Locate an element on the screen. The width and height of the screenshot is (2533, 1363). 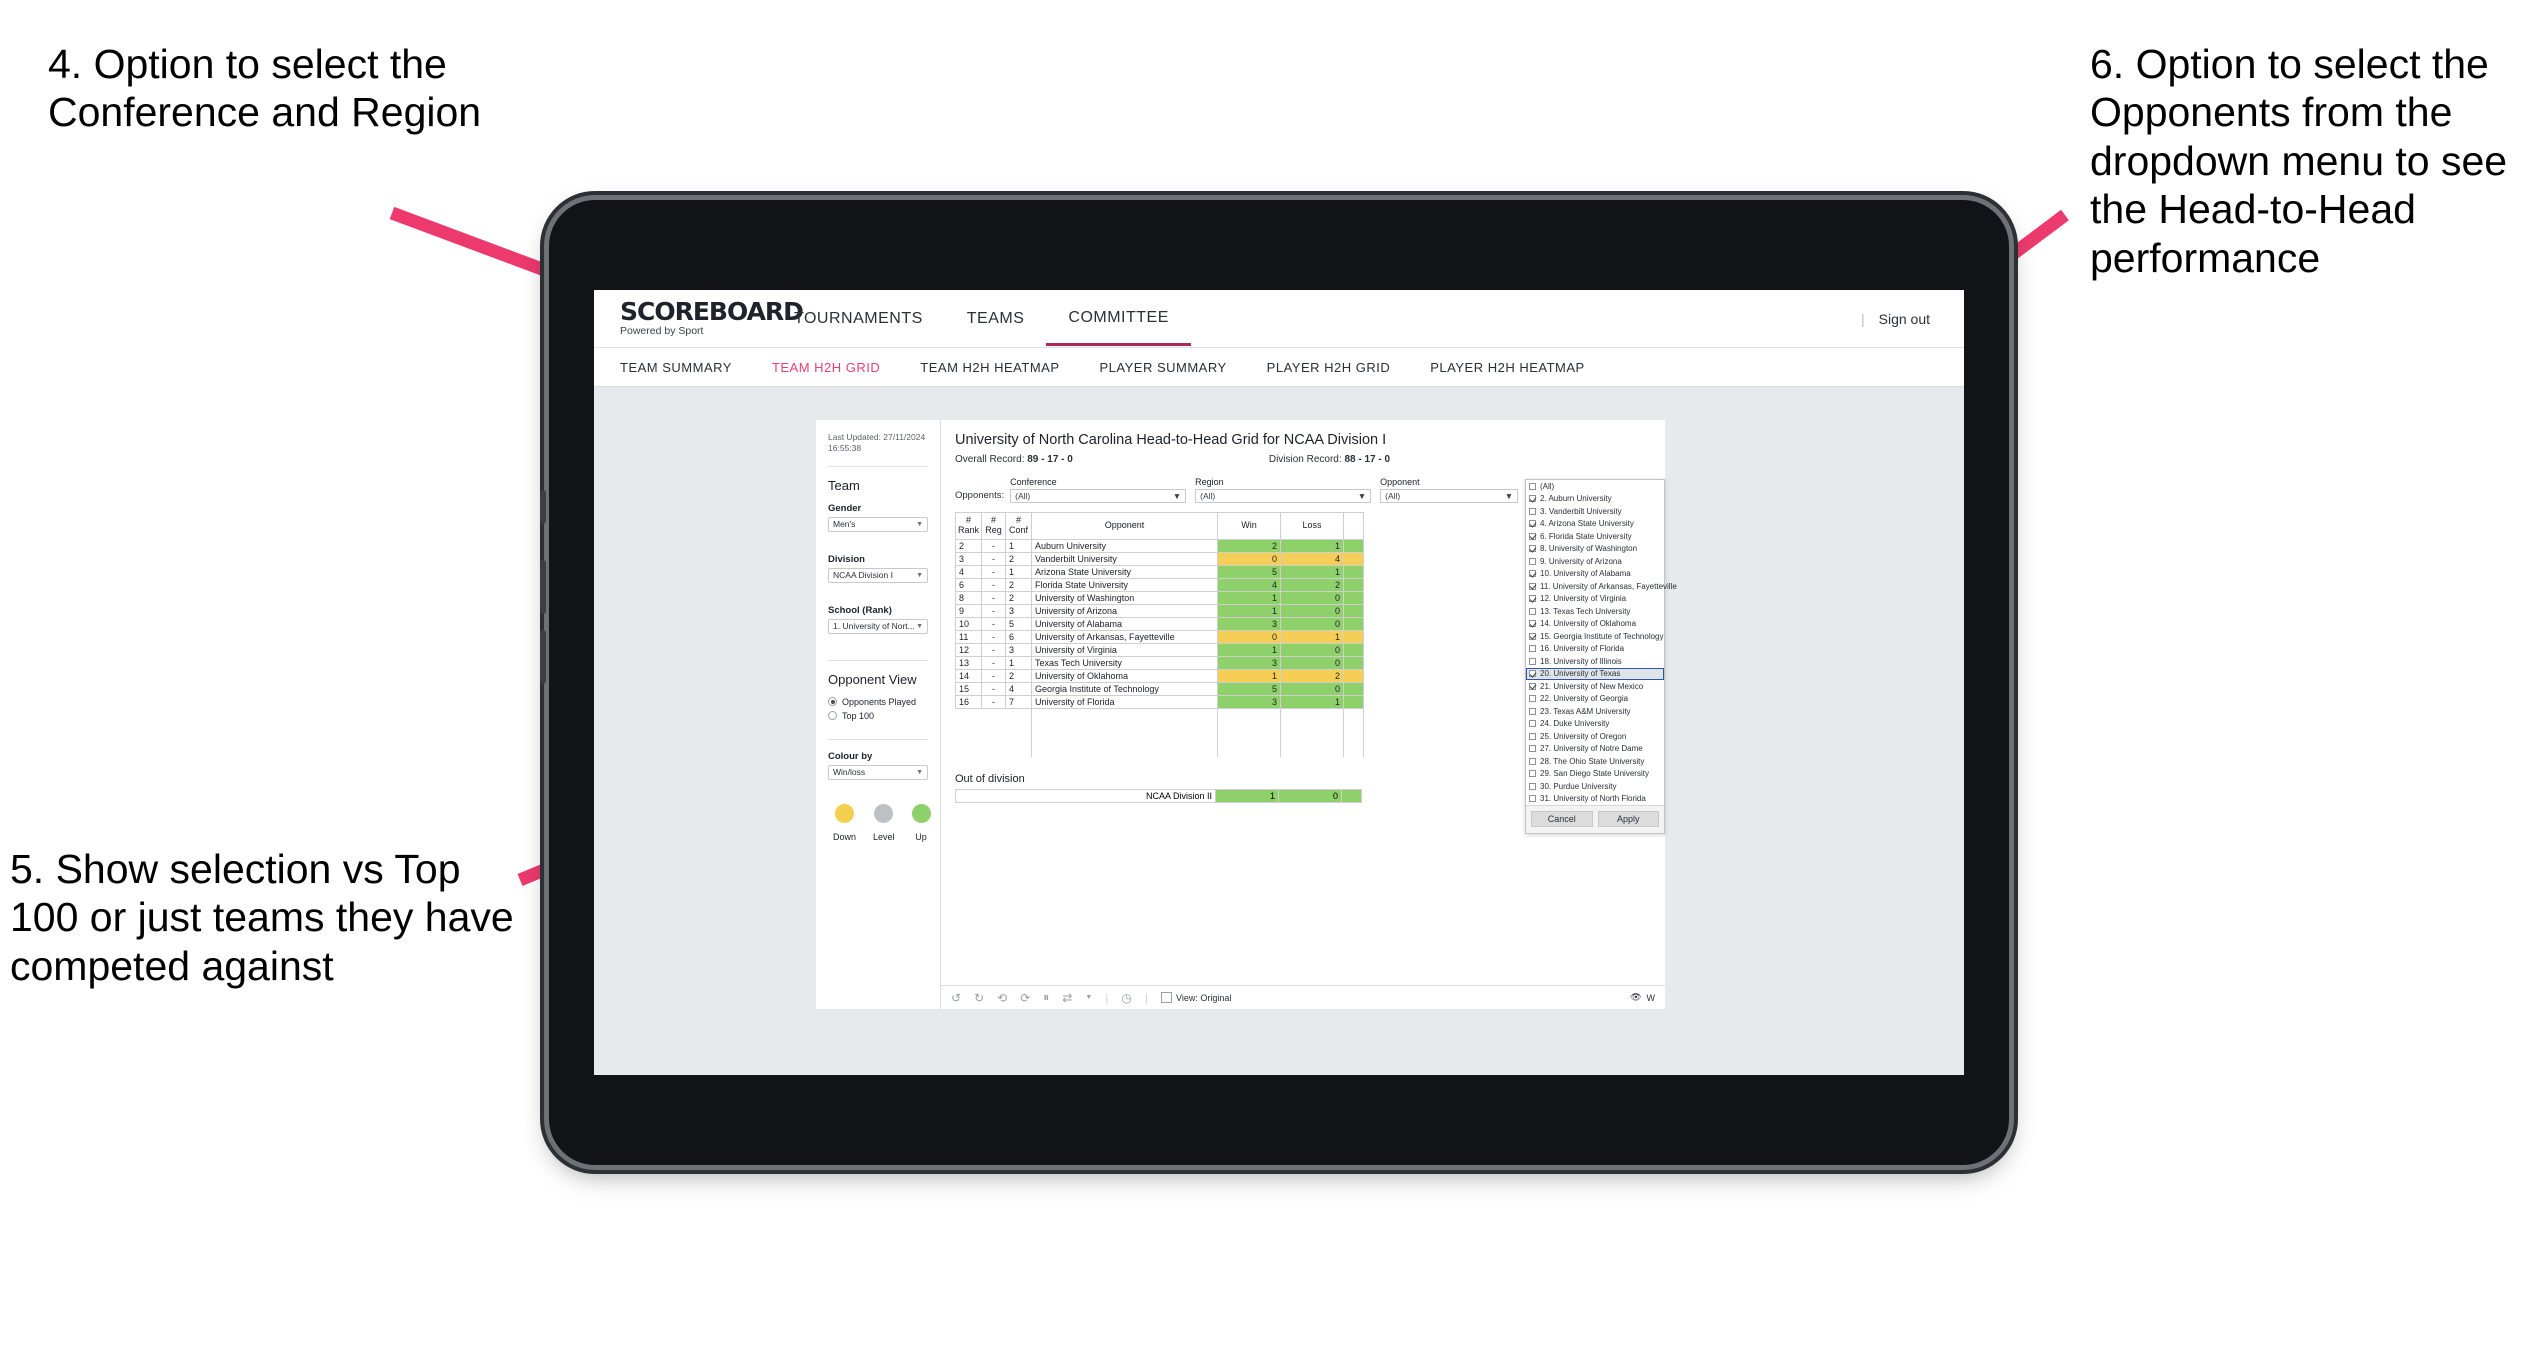
subnav-item-player-h2h-grid: PLAYER H2H GRID is located at coordinates (1329, 367).